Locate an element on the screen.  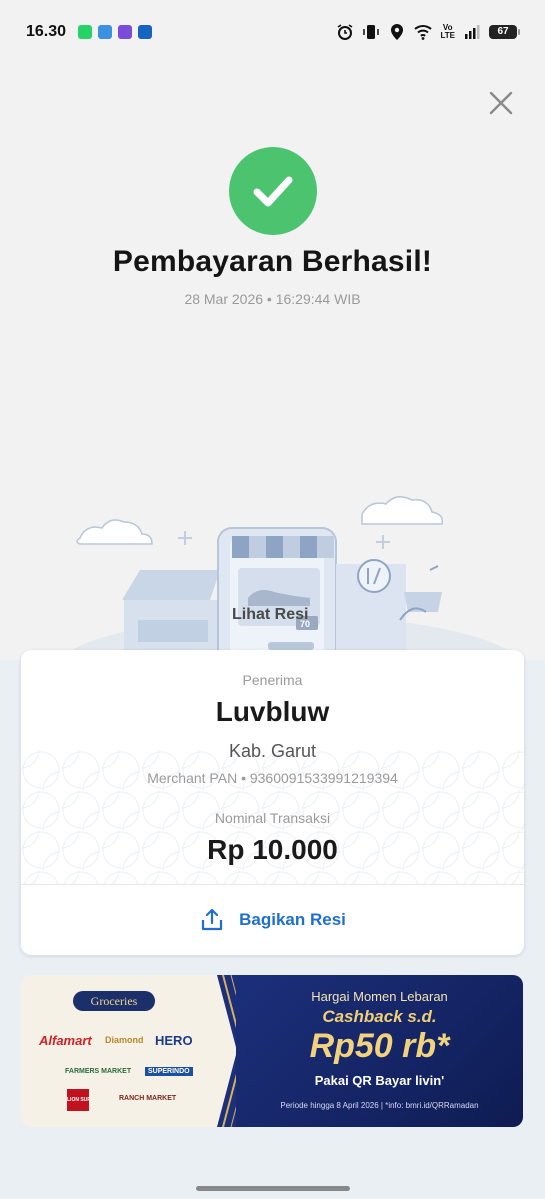
logo-hero: HERO is located at coordinates (174, 1040).